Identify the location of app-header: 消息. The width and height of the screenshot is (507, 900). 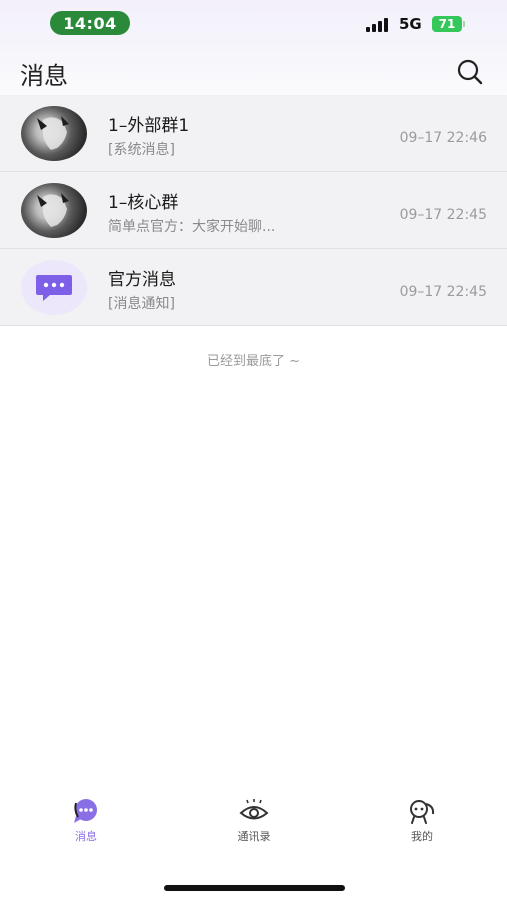
(253, 71).